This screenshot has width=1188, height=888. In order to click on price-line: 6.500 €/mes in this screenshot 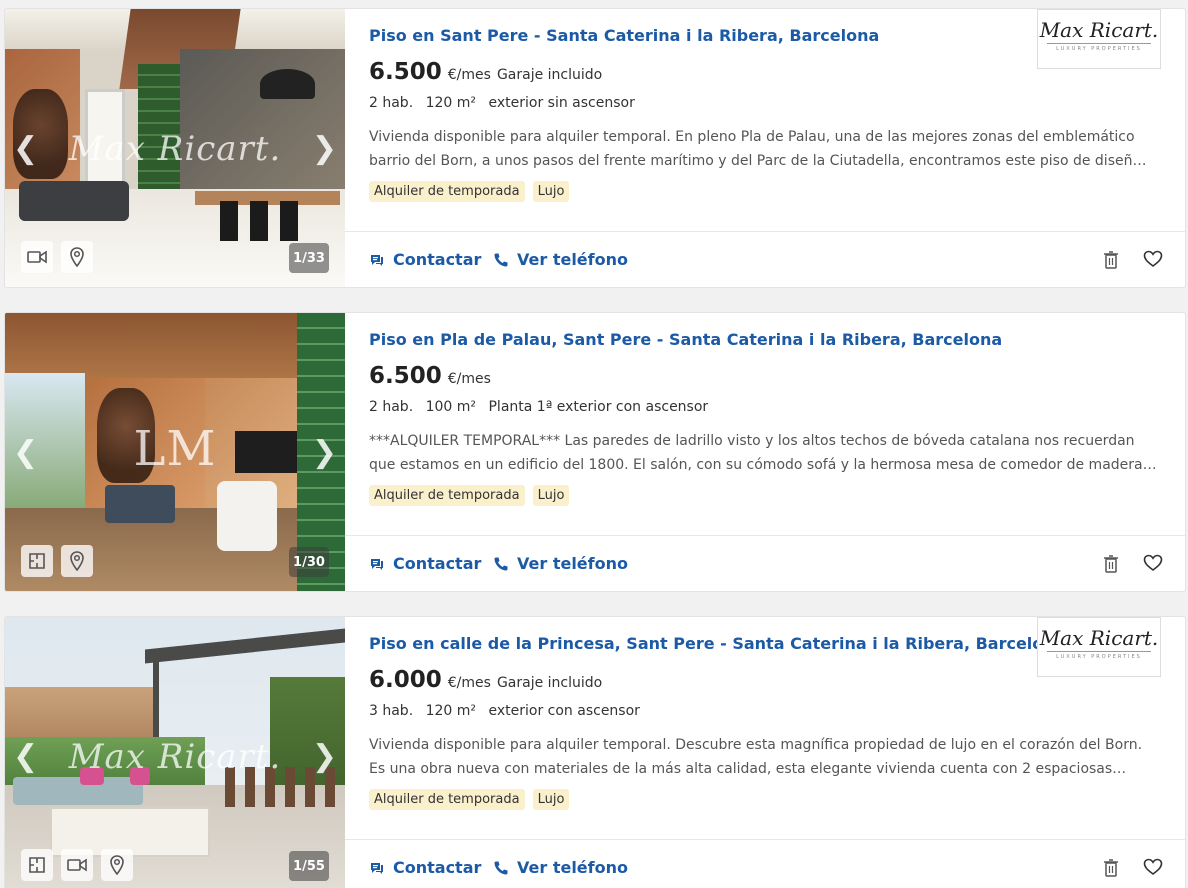, I will do `click(765, 378)`.